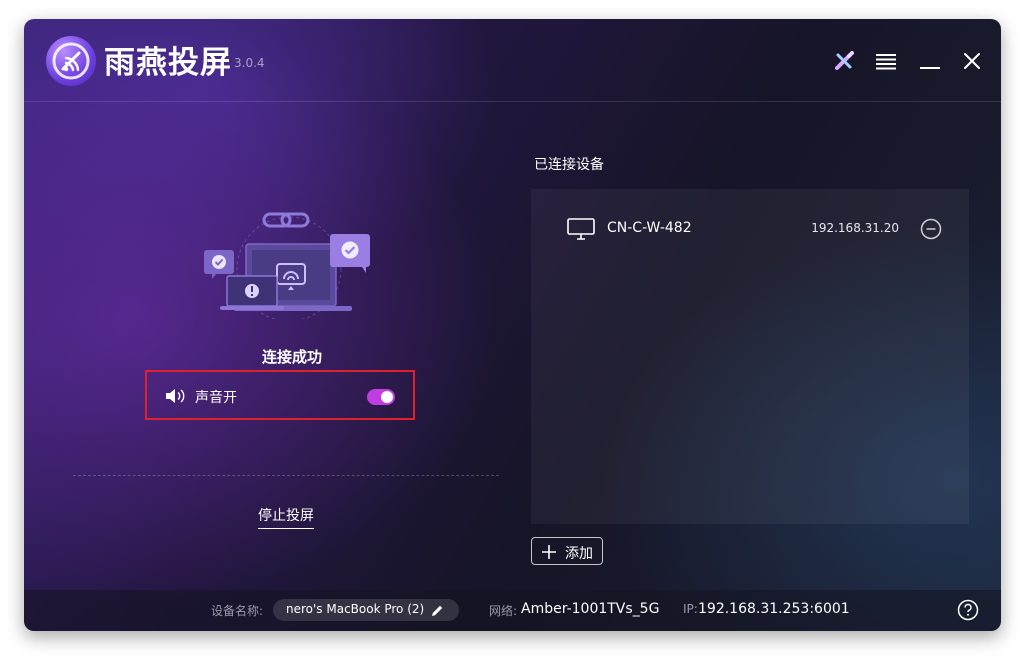  I want to click on remove-device-icon, so click(931, 231).